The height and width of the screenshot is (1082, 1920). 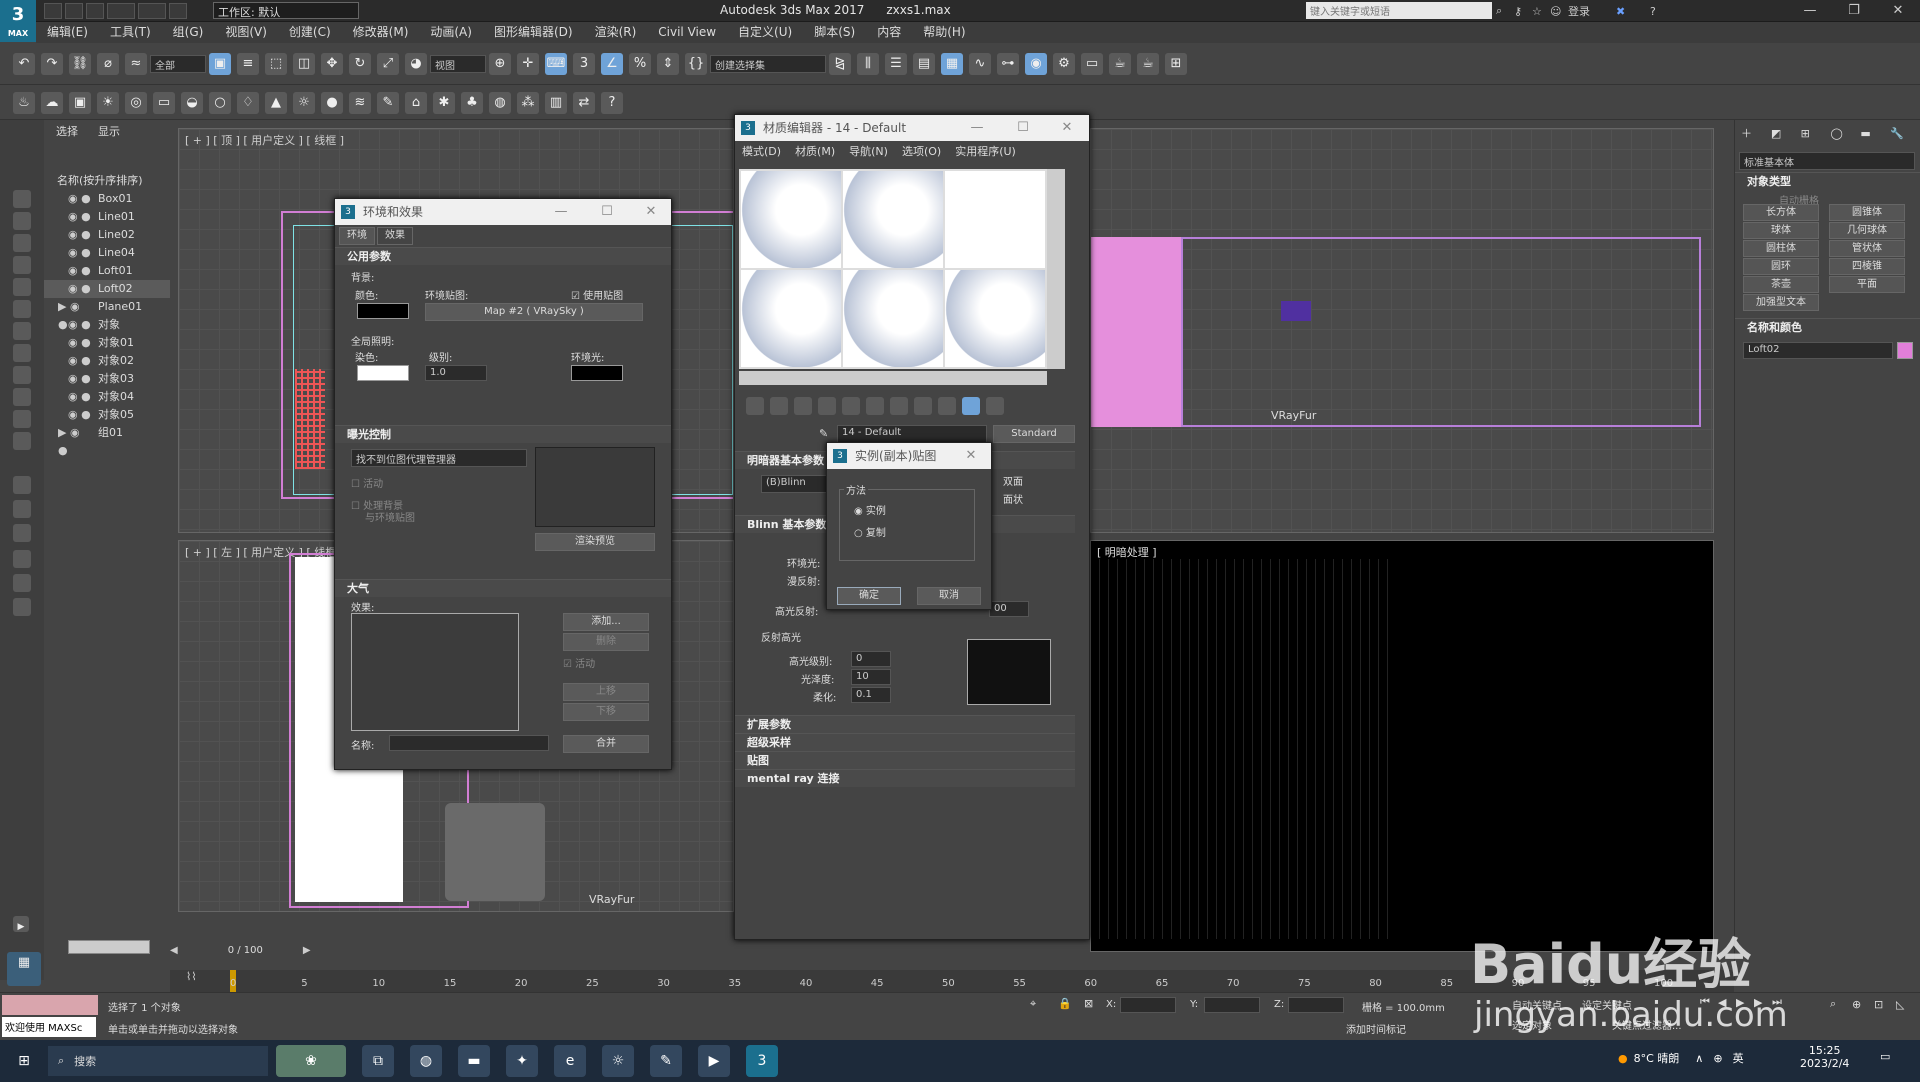 I want to click on put-to-scene-icon, so click(x=779, y=406).